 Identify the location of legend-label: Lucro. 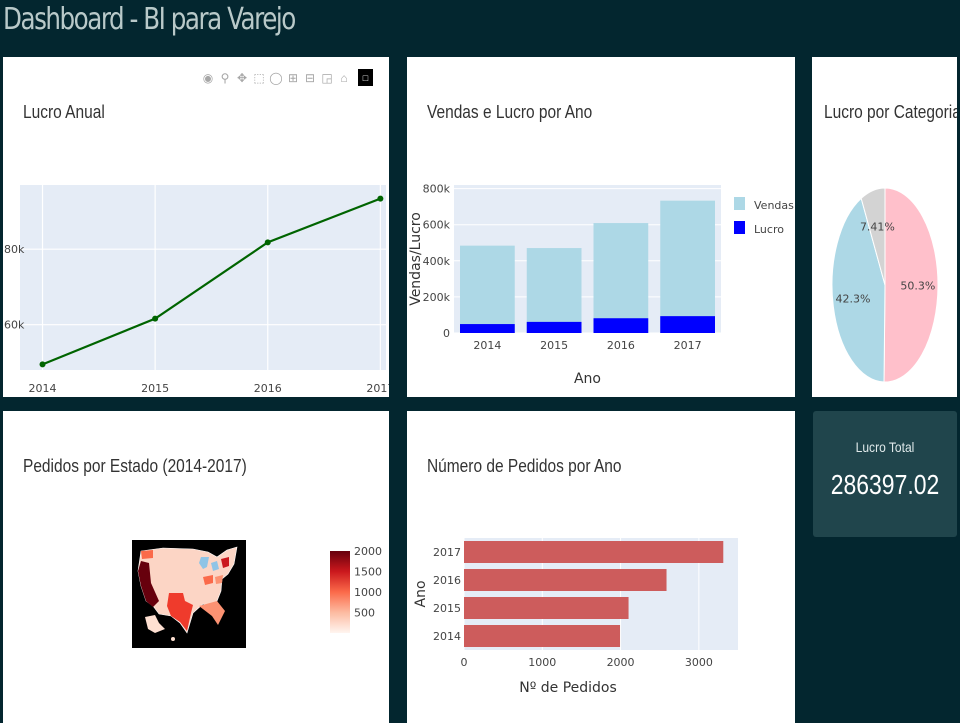
(769, 229).